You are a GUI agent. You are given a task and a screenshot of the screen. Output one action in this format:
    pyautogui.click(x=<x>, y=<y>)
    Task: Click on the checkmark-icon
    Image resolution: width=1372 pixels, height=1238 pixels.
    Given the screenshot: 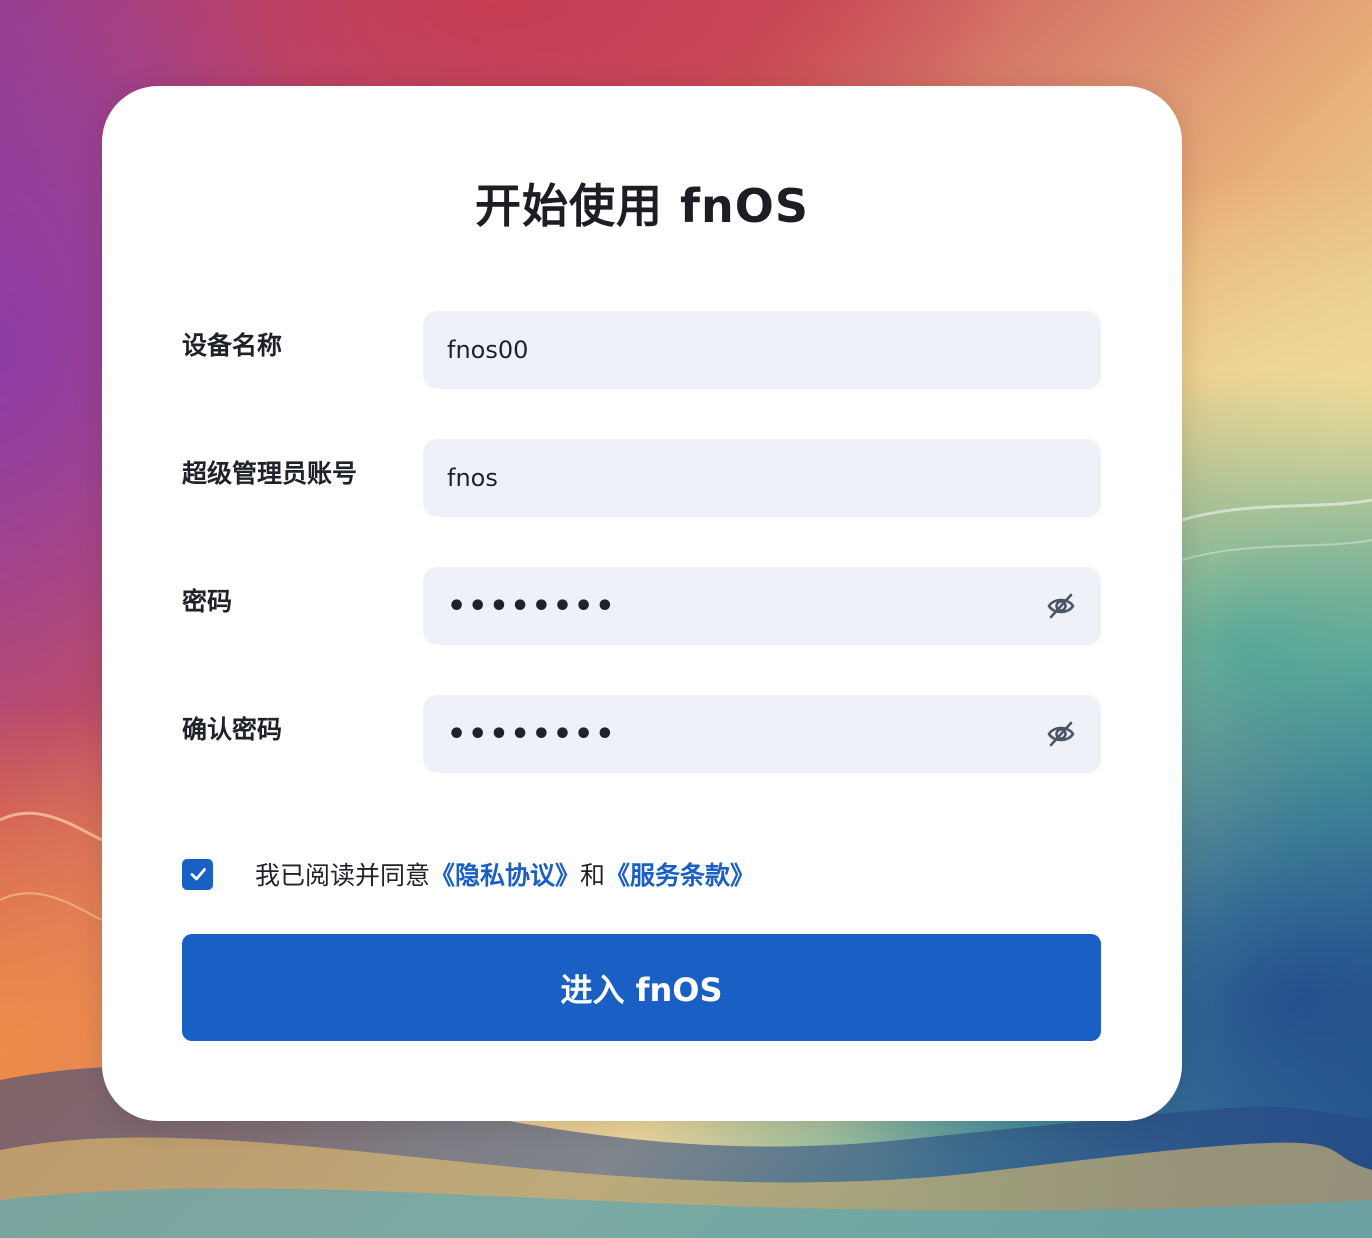 What is the action you would take?
    pyautogui.click(x=198, y=874)
    